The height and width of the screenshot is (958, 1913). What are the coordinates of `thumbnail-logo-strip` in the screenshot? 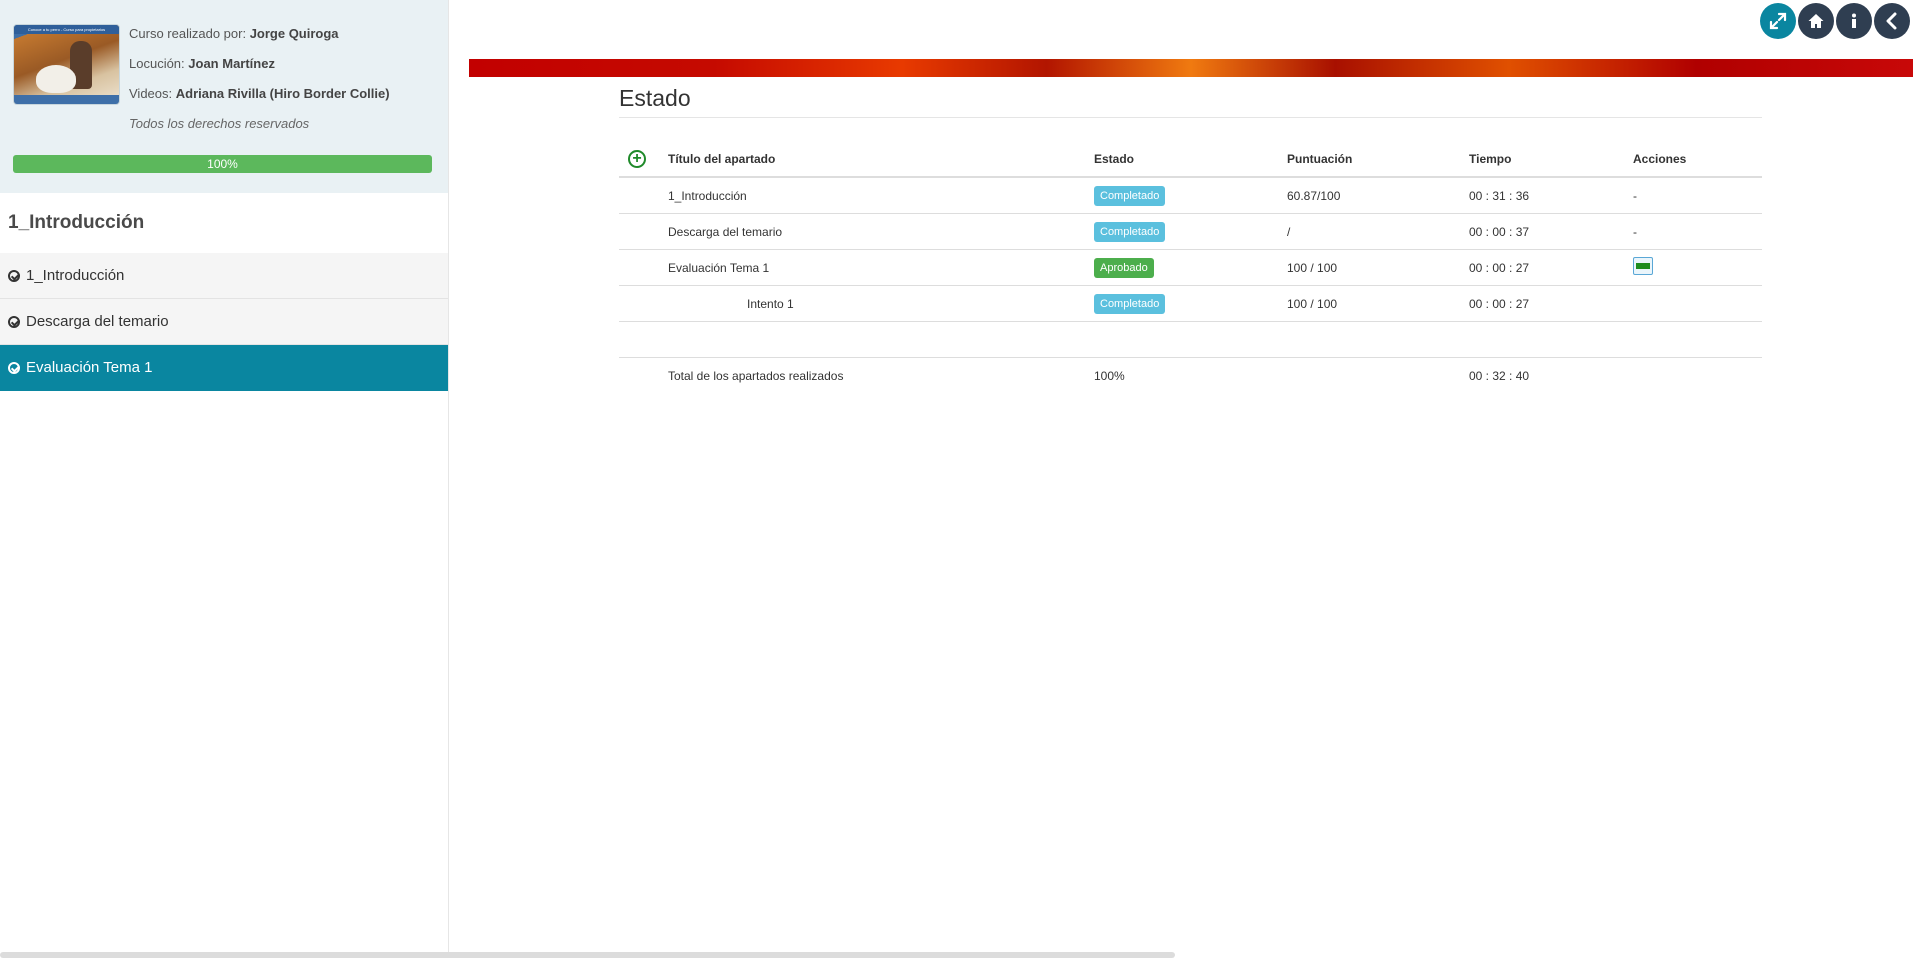 It's located at (66, 99).